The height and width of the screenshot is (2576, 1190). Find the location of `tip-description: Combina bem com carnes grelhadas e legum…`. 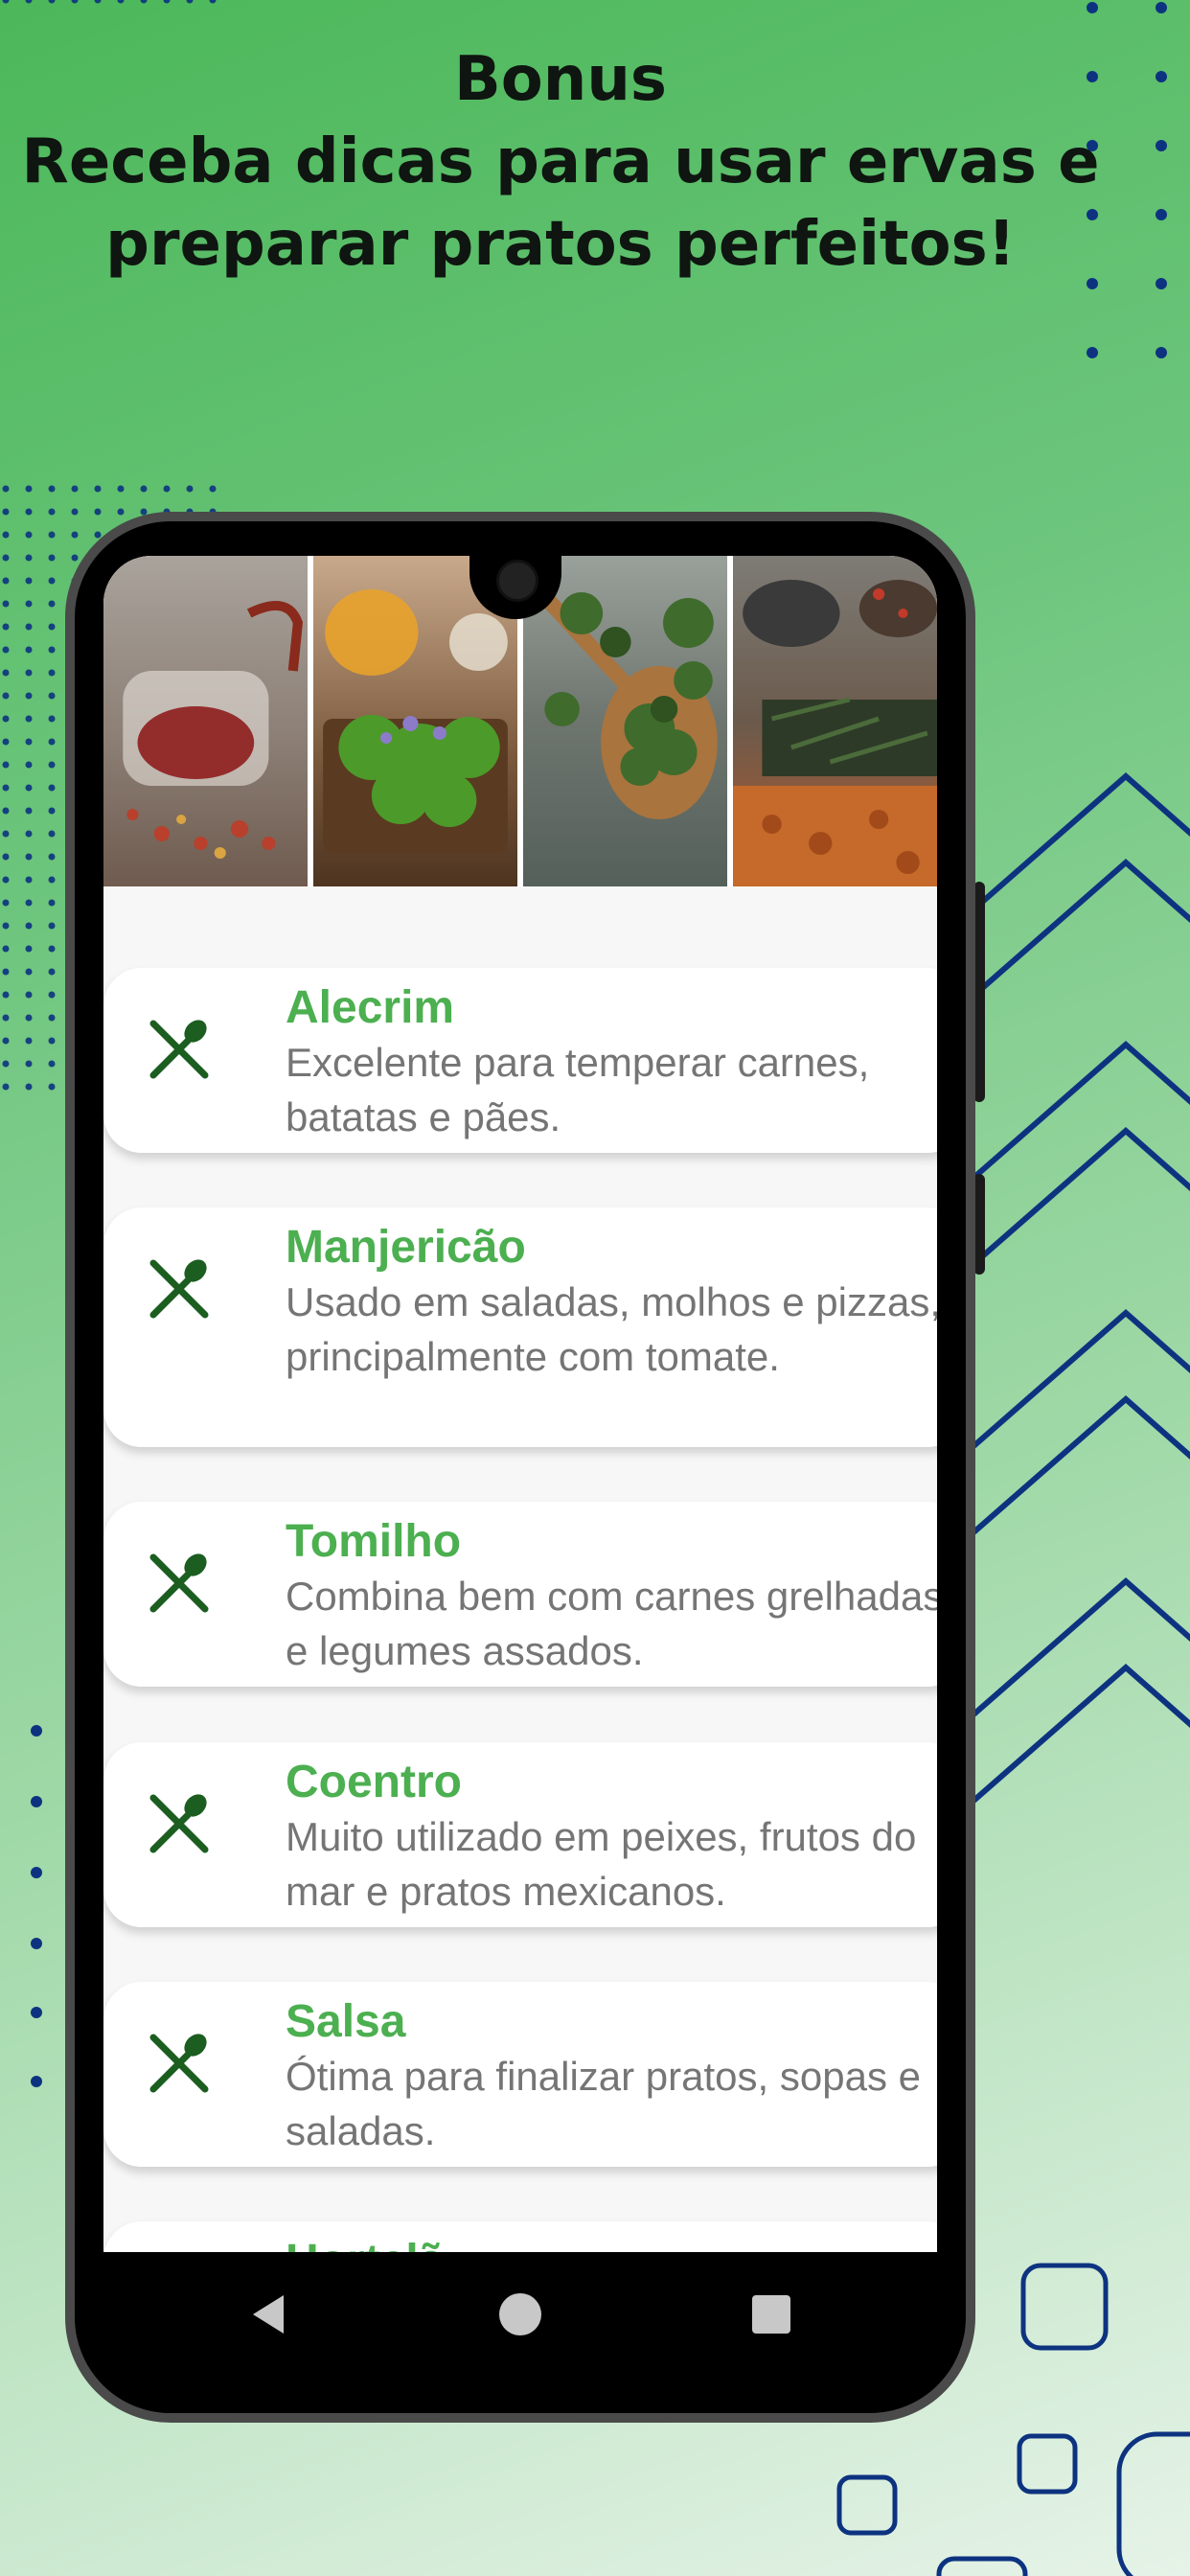

tip-description: Combina bem com carnes grelhadas e legum… is located at coordinates (611, 1623).